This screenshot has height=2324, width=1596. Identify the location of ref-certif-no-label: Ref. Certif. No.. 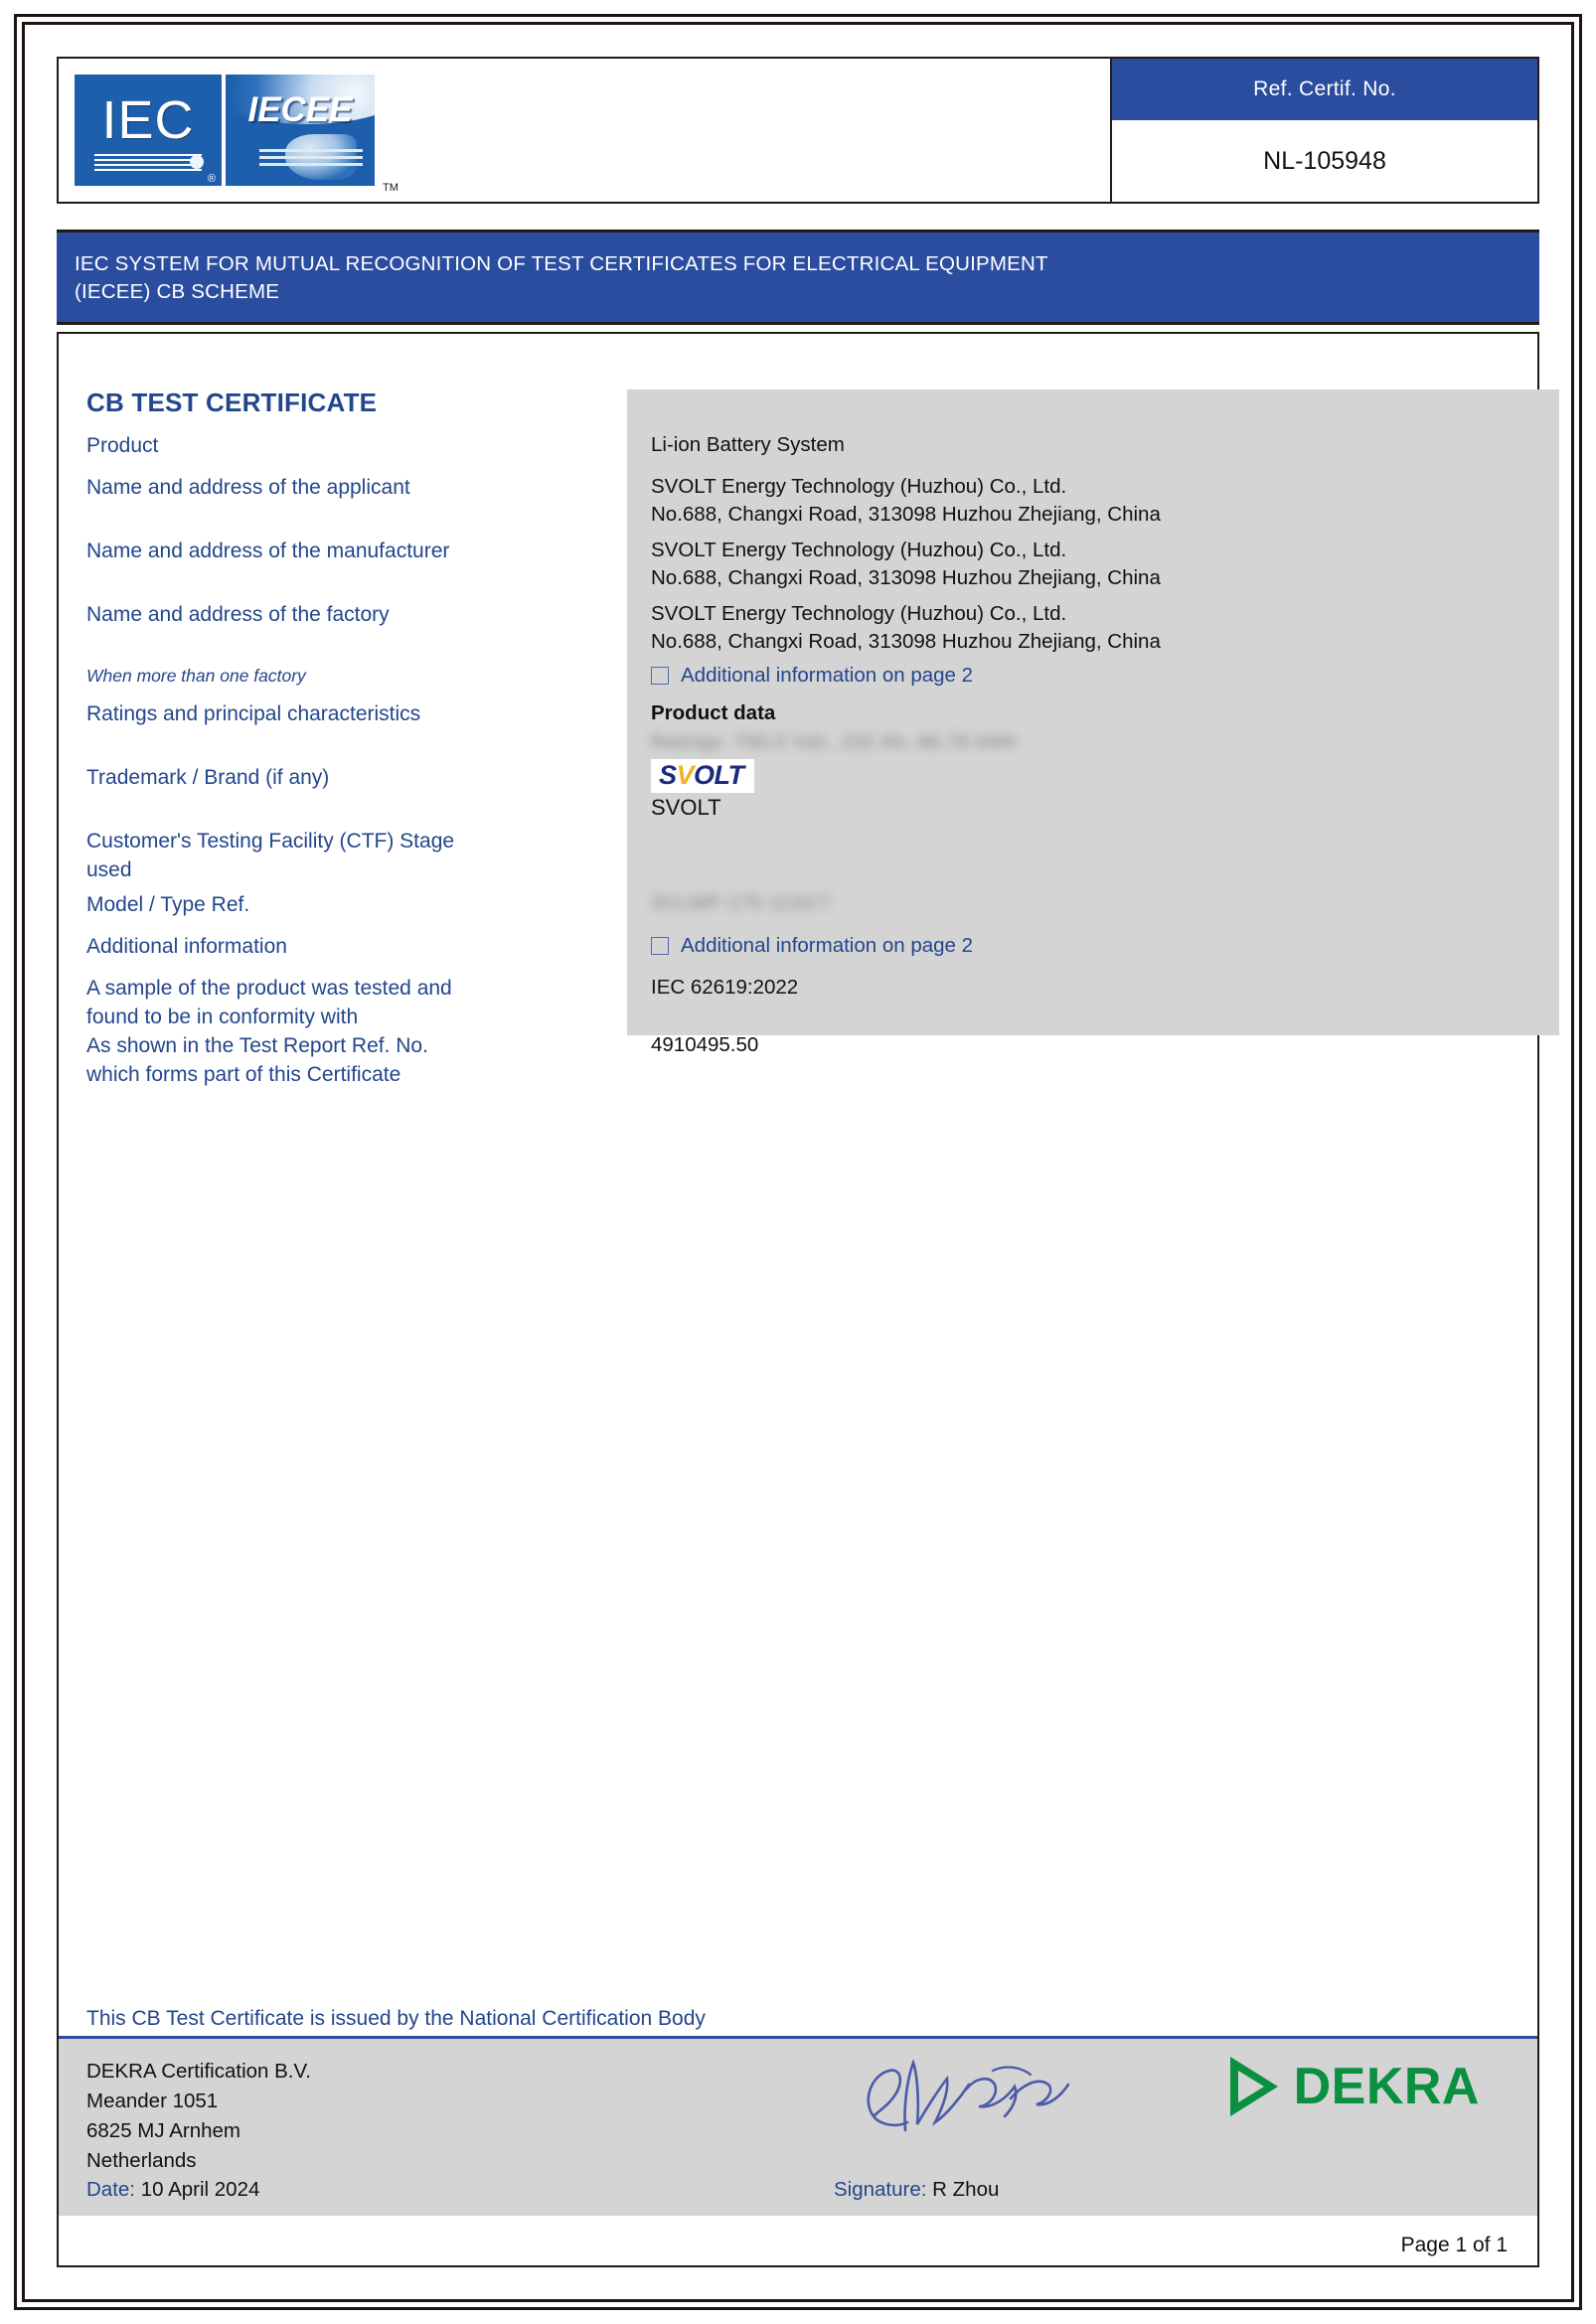
(1325, 89).